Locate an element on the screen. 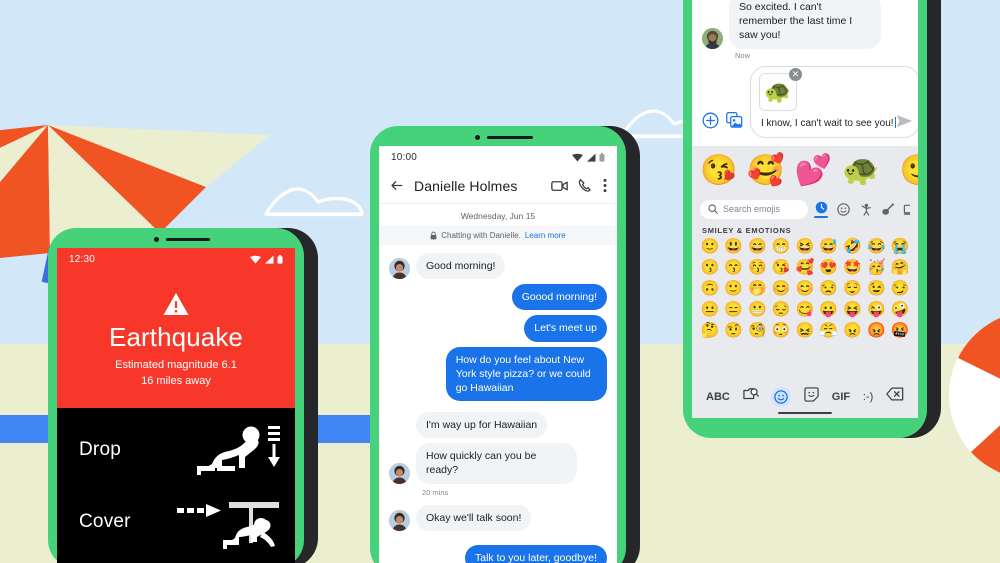 Image resolution: width=1000 pixels, height=563 pixels. compose-icons is located at coordinates (722, 125).